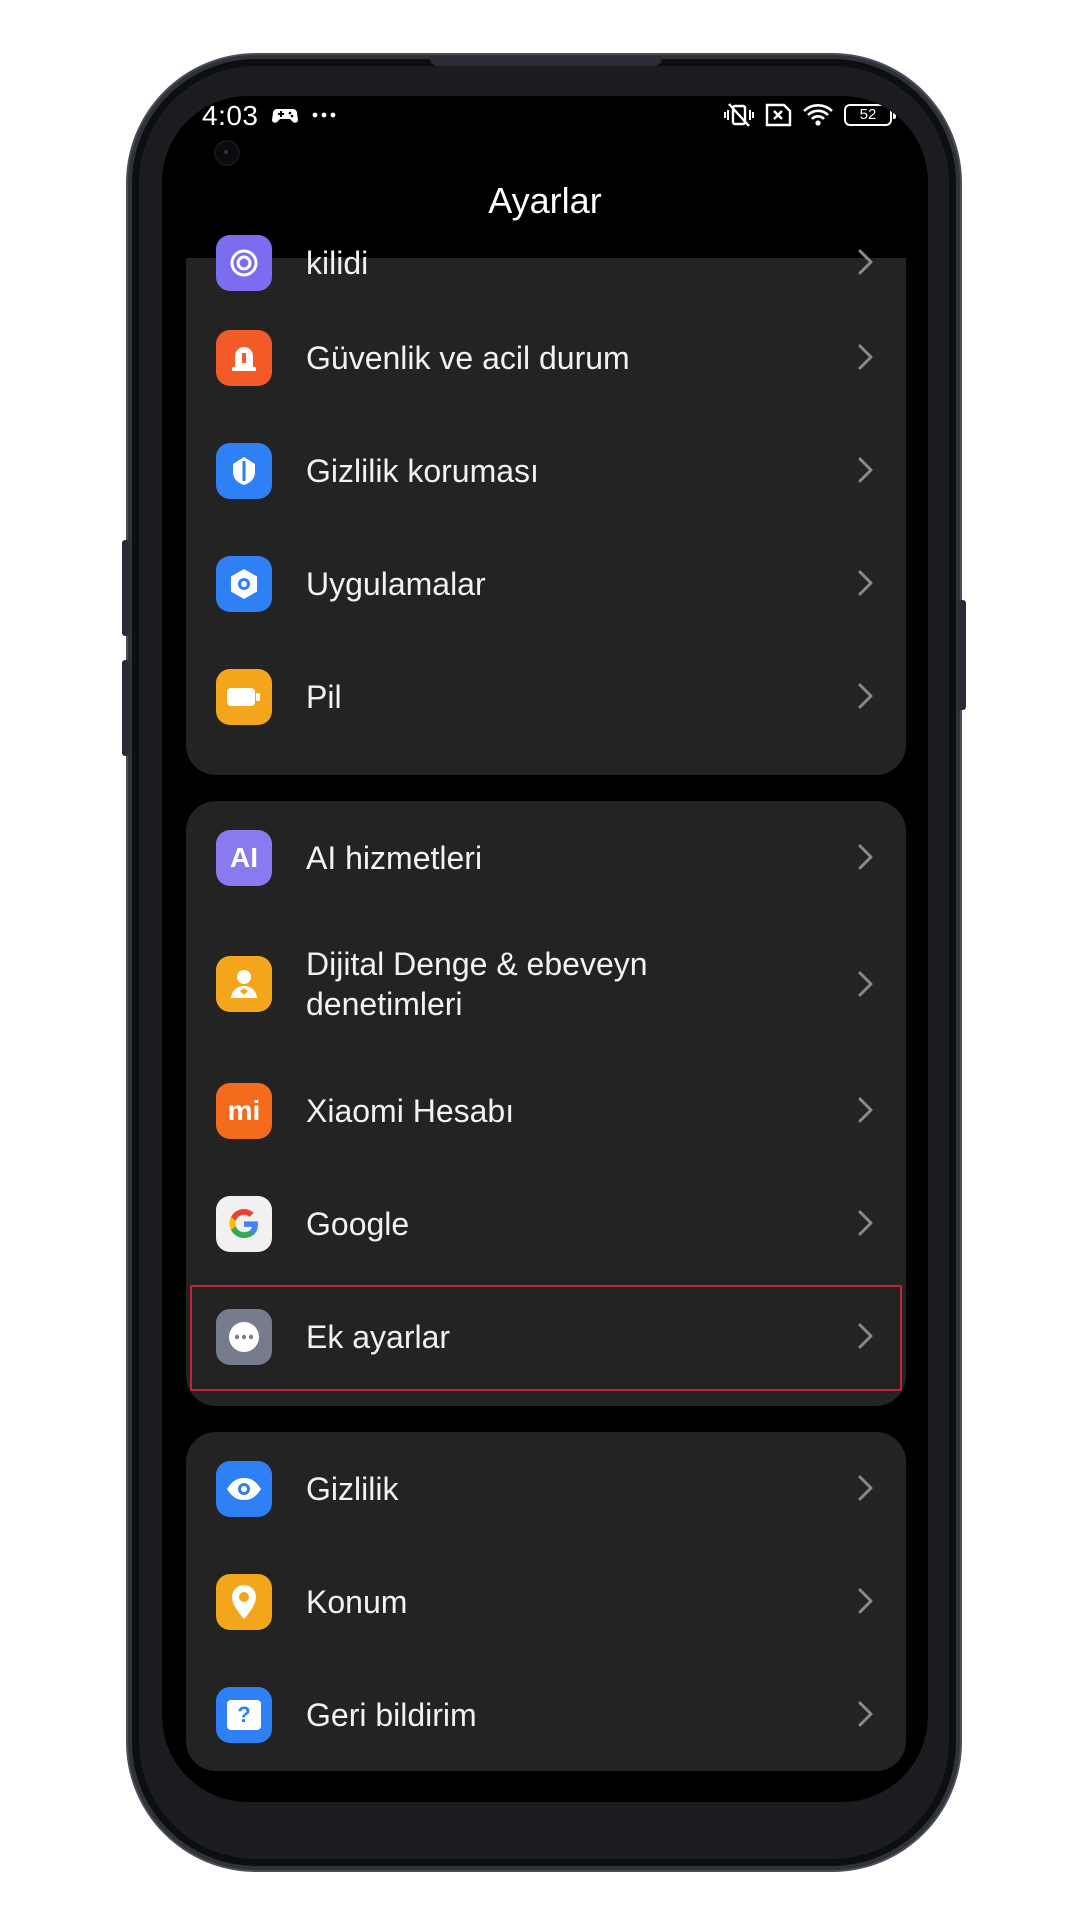 Image resolution: width=1080 pixels, height=1920 pixels. Describe the element at coordinates (304, 114) in the screenshot. I see `status-left-icons` at that location.